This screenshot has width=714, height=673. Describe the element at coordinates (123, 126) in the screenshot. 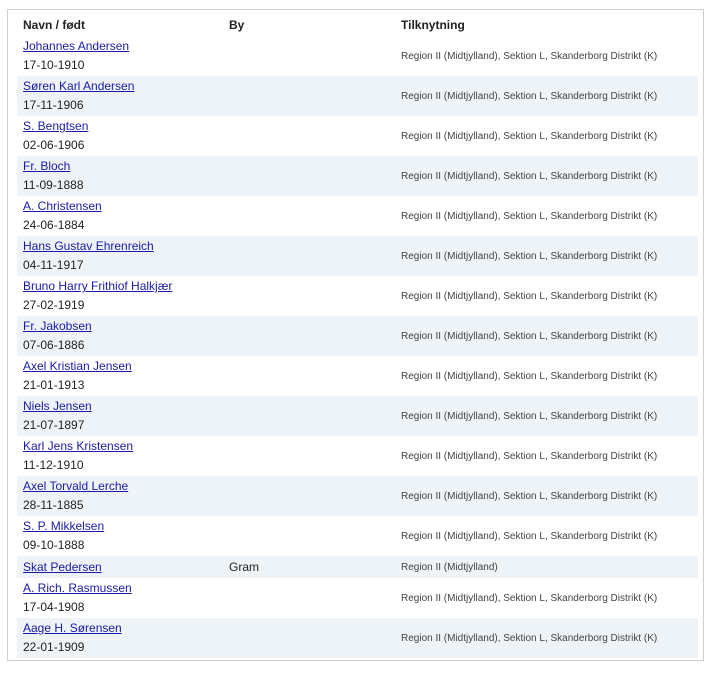

I see `person-name-link: S. Bengtsen` at that location.